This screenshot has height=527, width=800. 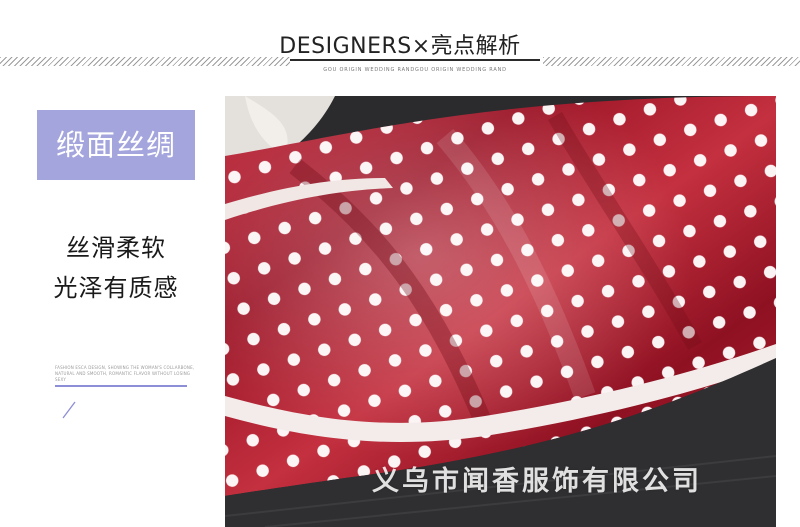 What do you see at coordinates (116, 145) in the screenshot?
I see `feature-badge: 缎面丝绸` at bounding box center [116, 145].